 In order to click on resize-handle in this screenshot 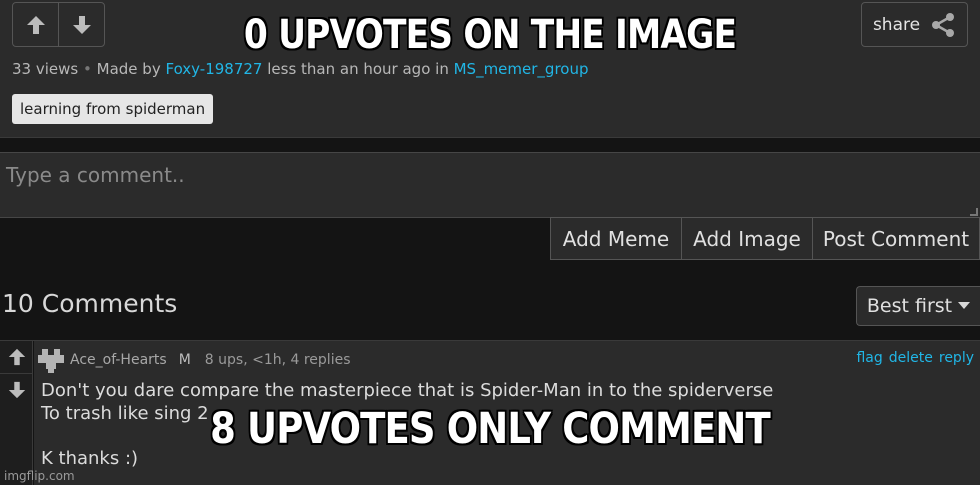, I will do `click(974, 212)`.